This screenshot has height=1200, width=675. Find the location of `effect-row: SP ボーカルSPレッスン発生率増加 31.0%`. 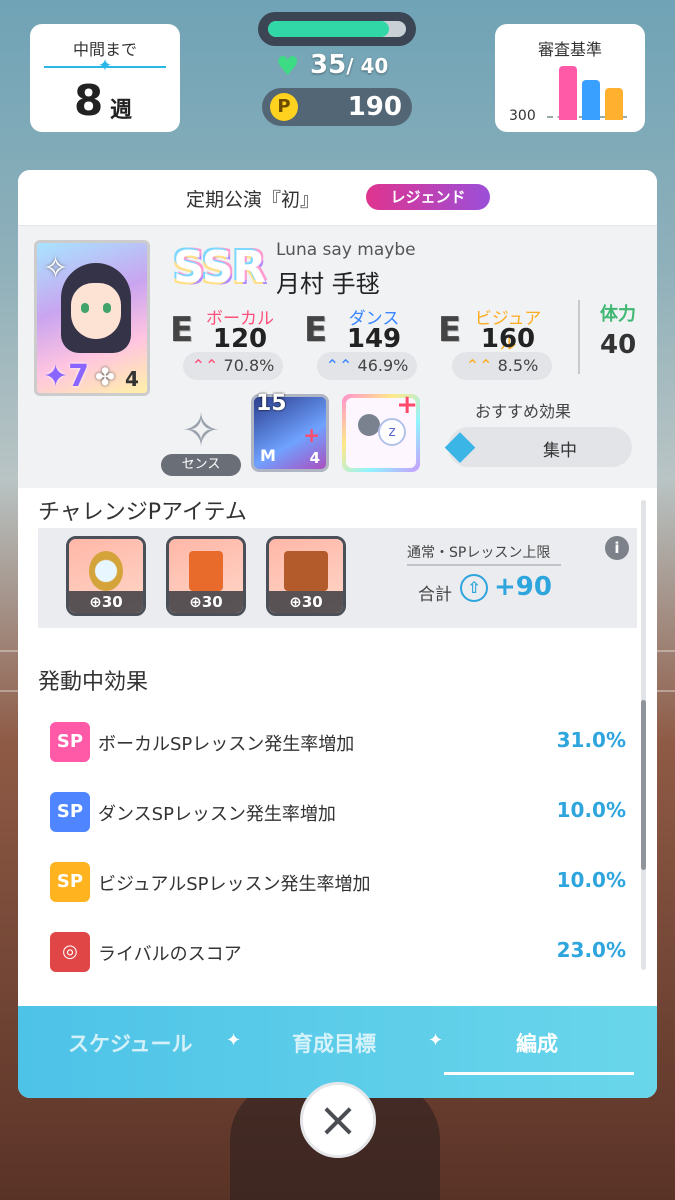

effect-row: SP ボーカルSPレッスン発生率増加 31.0% is located at coordinates (338, 743).